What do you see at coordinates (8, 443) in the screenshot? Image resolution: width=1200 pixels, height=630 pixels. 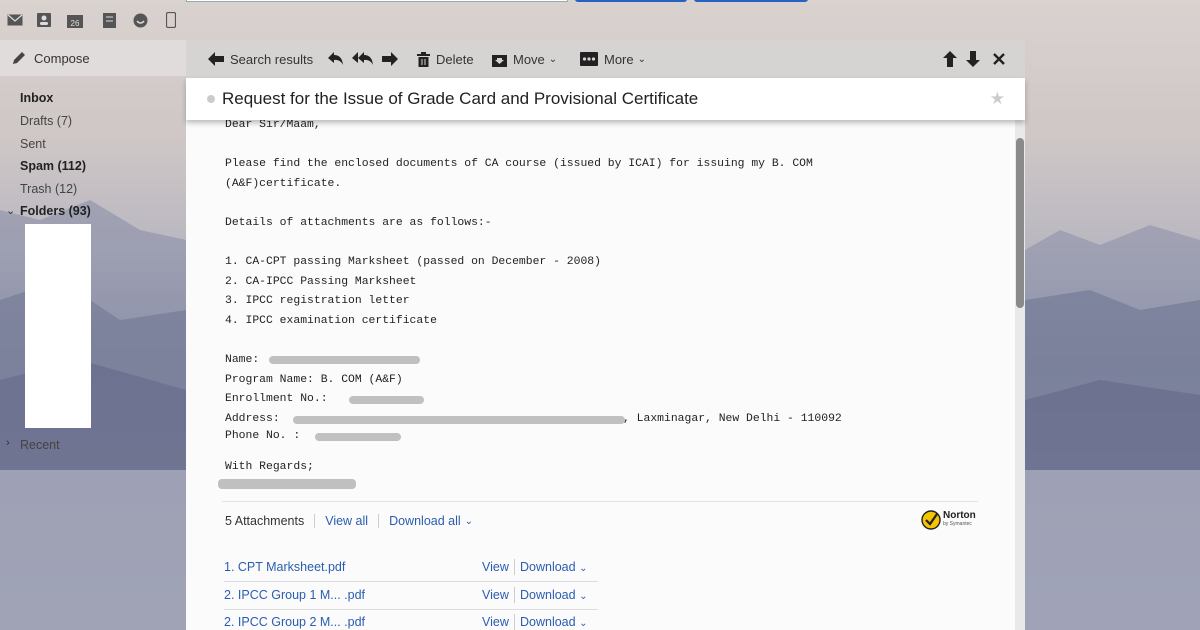 I see `chevron-right-icon: ›` at bounding box center [8, 443].